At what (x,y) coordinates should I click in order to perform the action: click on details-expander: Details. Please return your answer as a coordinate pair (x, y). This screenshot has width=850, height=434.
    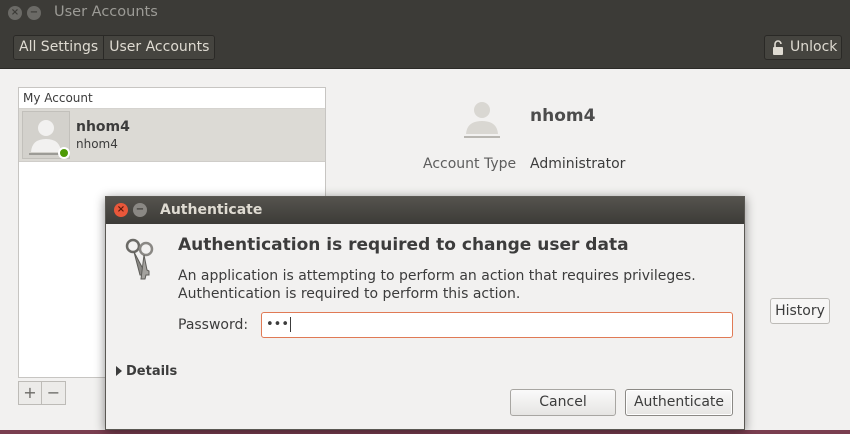
    Looking at the image, I should click on (146, 371).